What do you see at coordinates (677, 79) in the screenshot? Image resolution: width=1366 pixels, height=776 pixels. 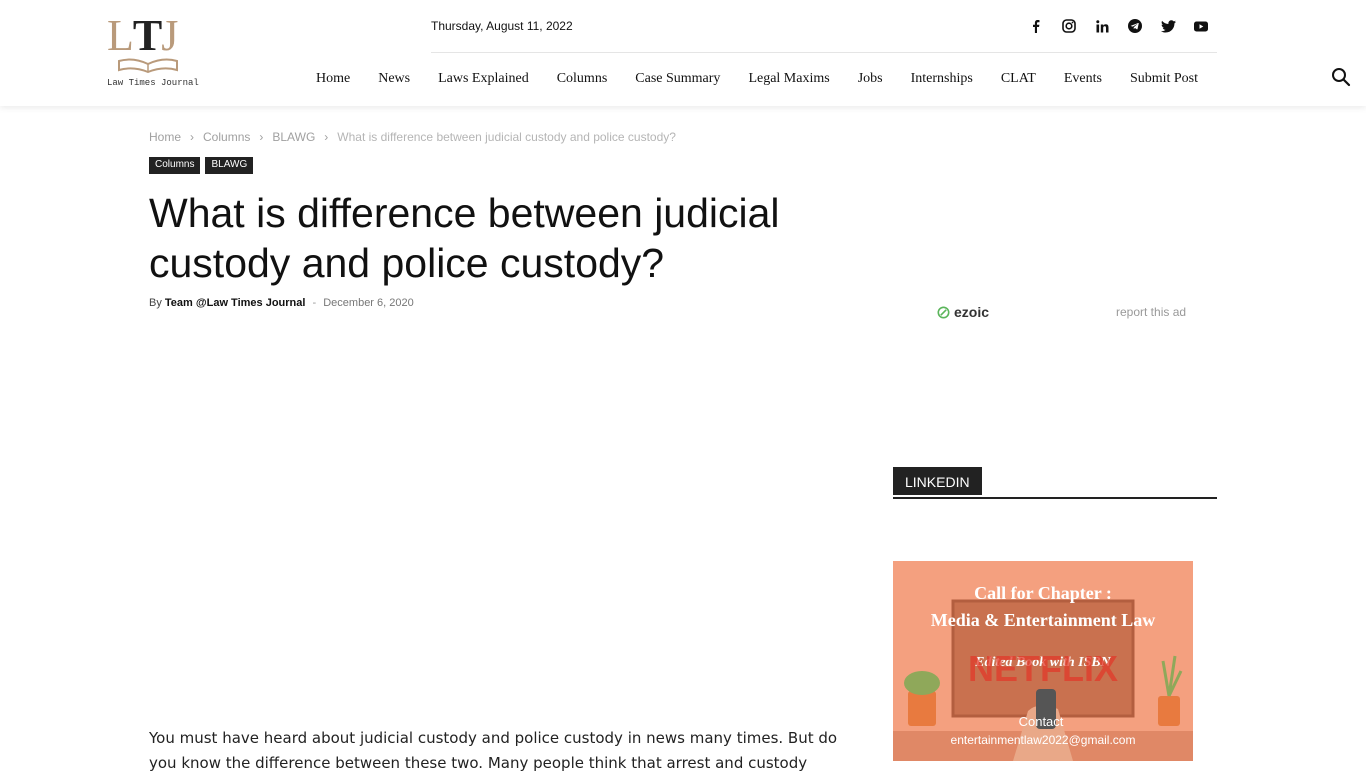 I see `nav-case-summary: Case Summary` at bounding box center [677, 79].